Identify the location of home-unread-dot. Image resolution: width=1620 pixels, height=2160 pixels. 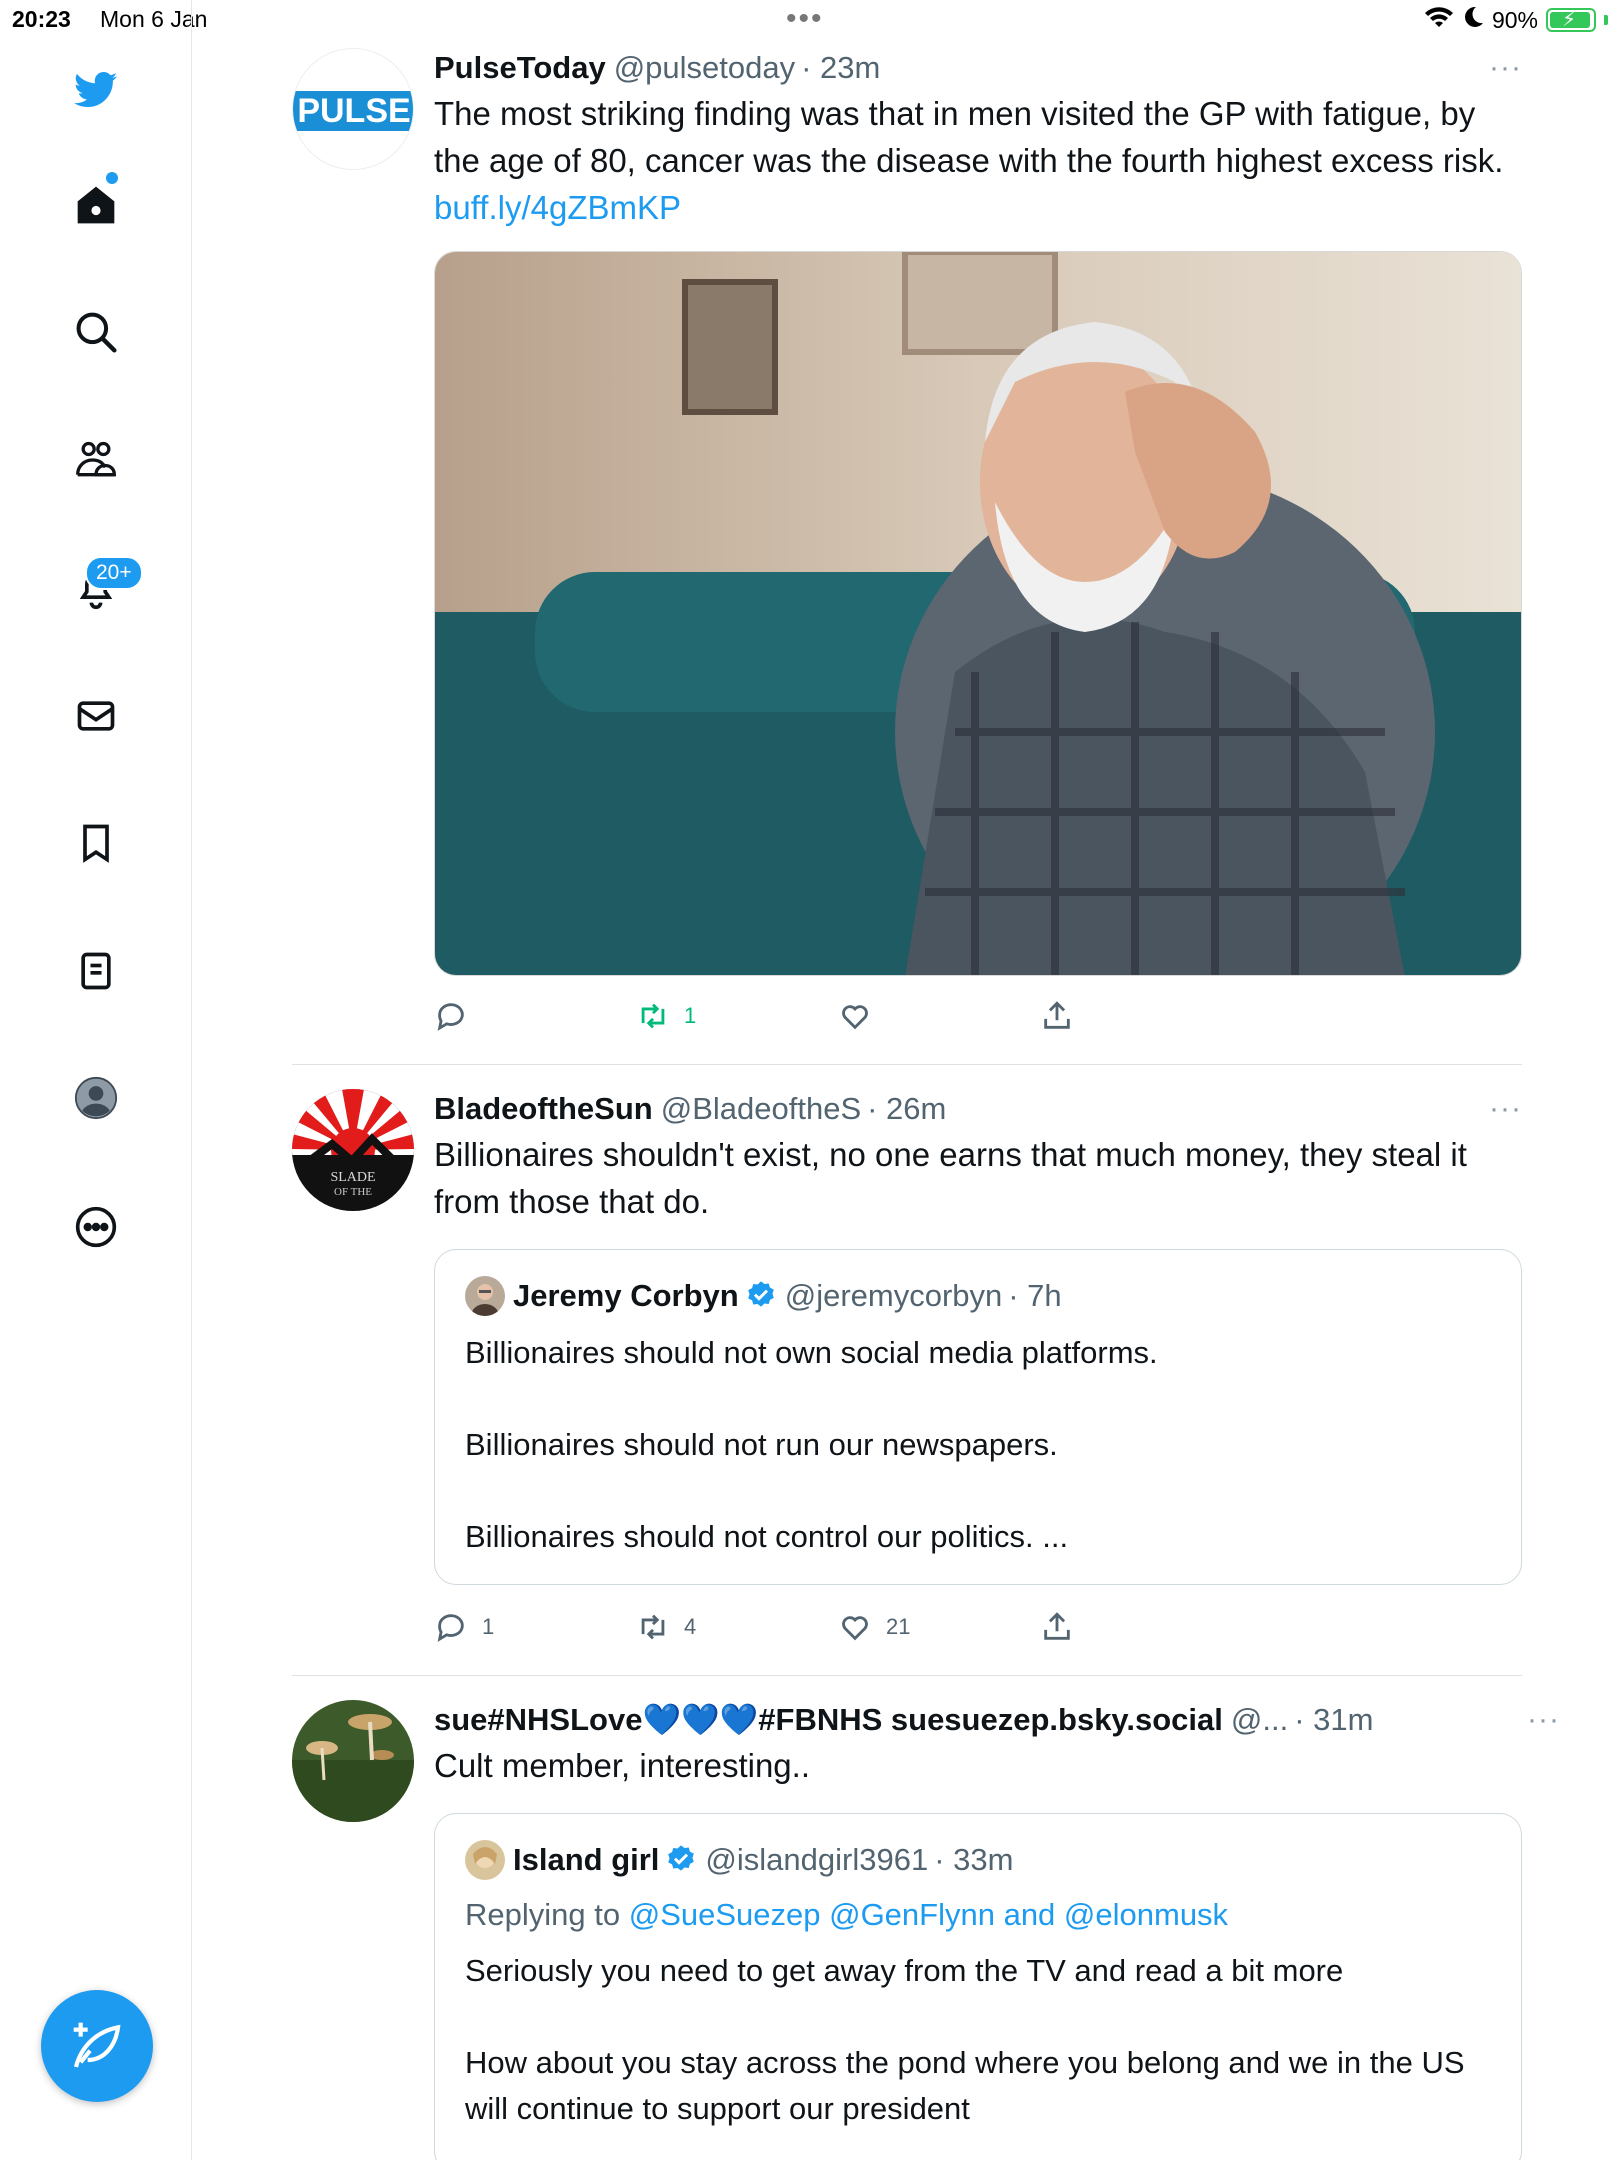
(112, 178).